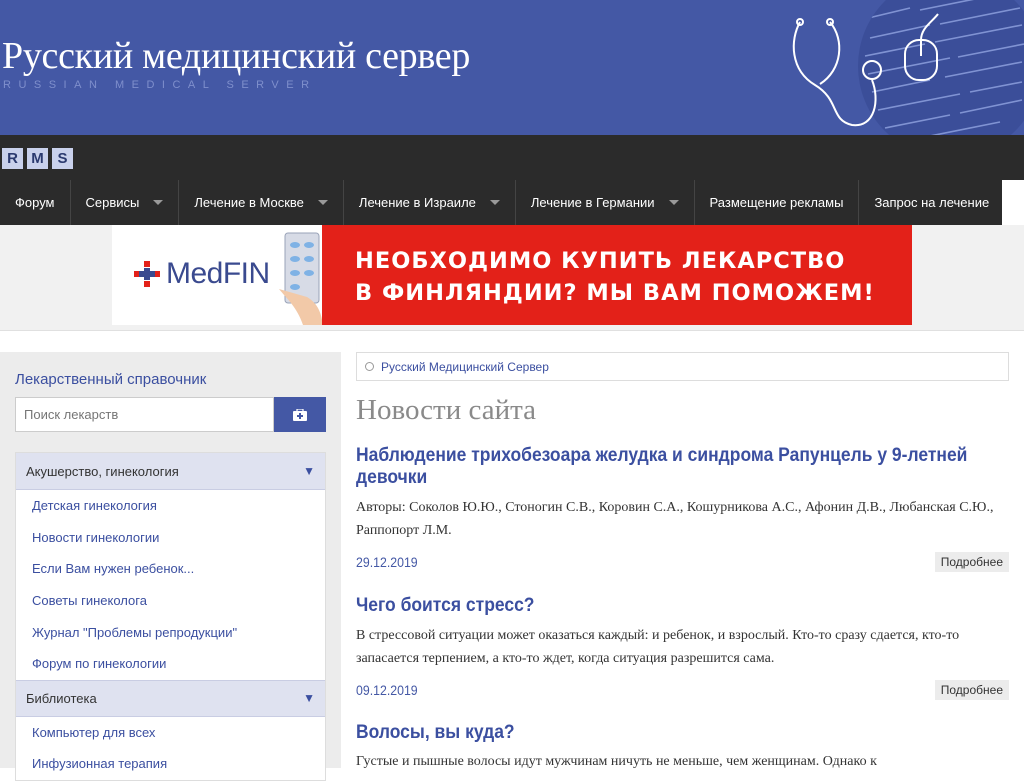  What do you see at coordinates (249, 202) in the screenshot?
I see `nav-label: Лечение в Москве` at bounding box center [249, 202].